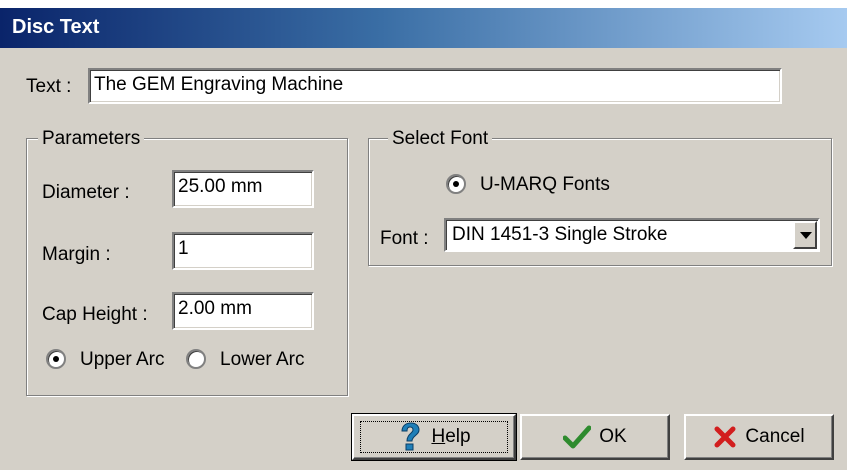  I want to click on text-input: The GEM Engraving Machine, so click(435, 86).